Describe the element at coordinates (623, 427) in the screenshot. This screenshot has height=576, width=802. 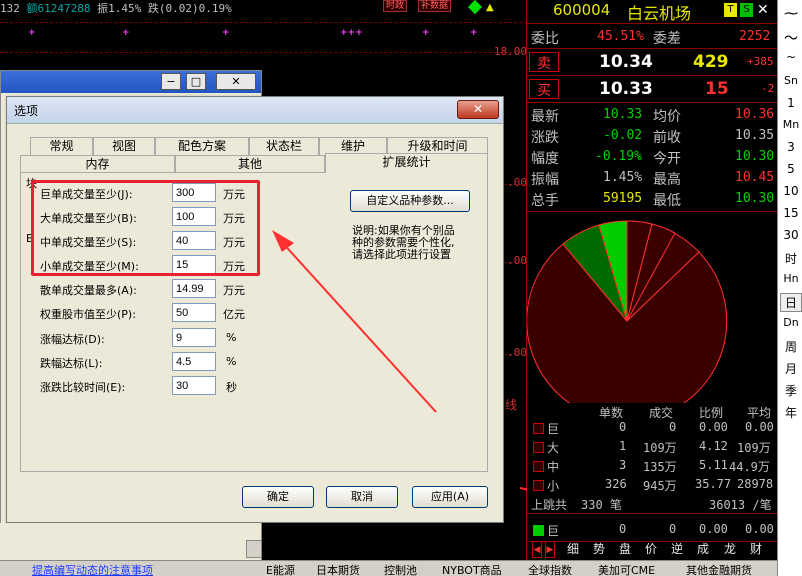
I see `row-count: 0` at that location.